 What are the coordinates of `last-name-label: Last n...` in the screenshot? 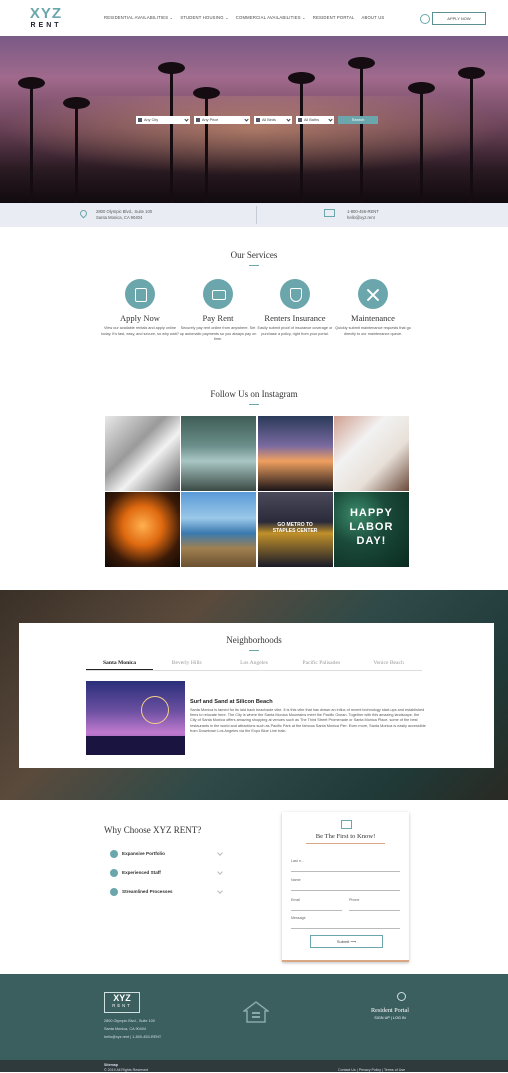 It's located at (297, 861).